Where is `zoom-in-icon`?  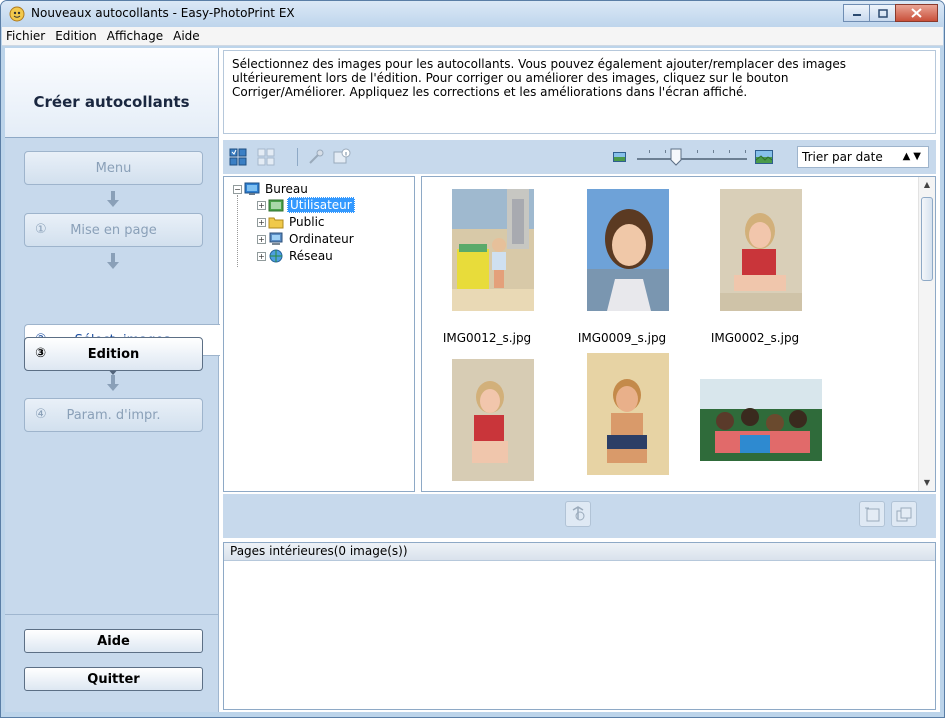
zoom-in-icon is located at coordinates (764, 157).